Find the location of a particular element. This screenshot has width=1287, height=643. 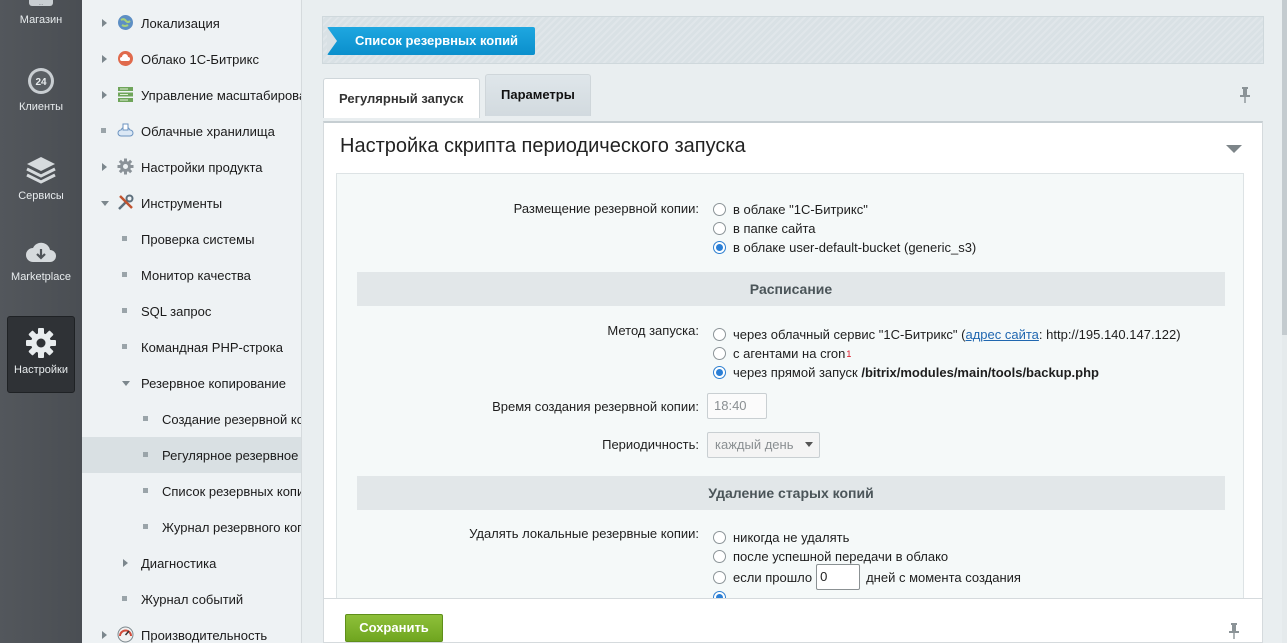

menu-item-backup-list: Список резервных копи is located at coordinates (191, 491).